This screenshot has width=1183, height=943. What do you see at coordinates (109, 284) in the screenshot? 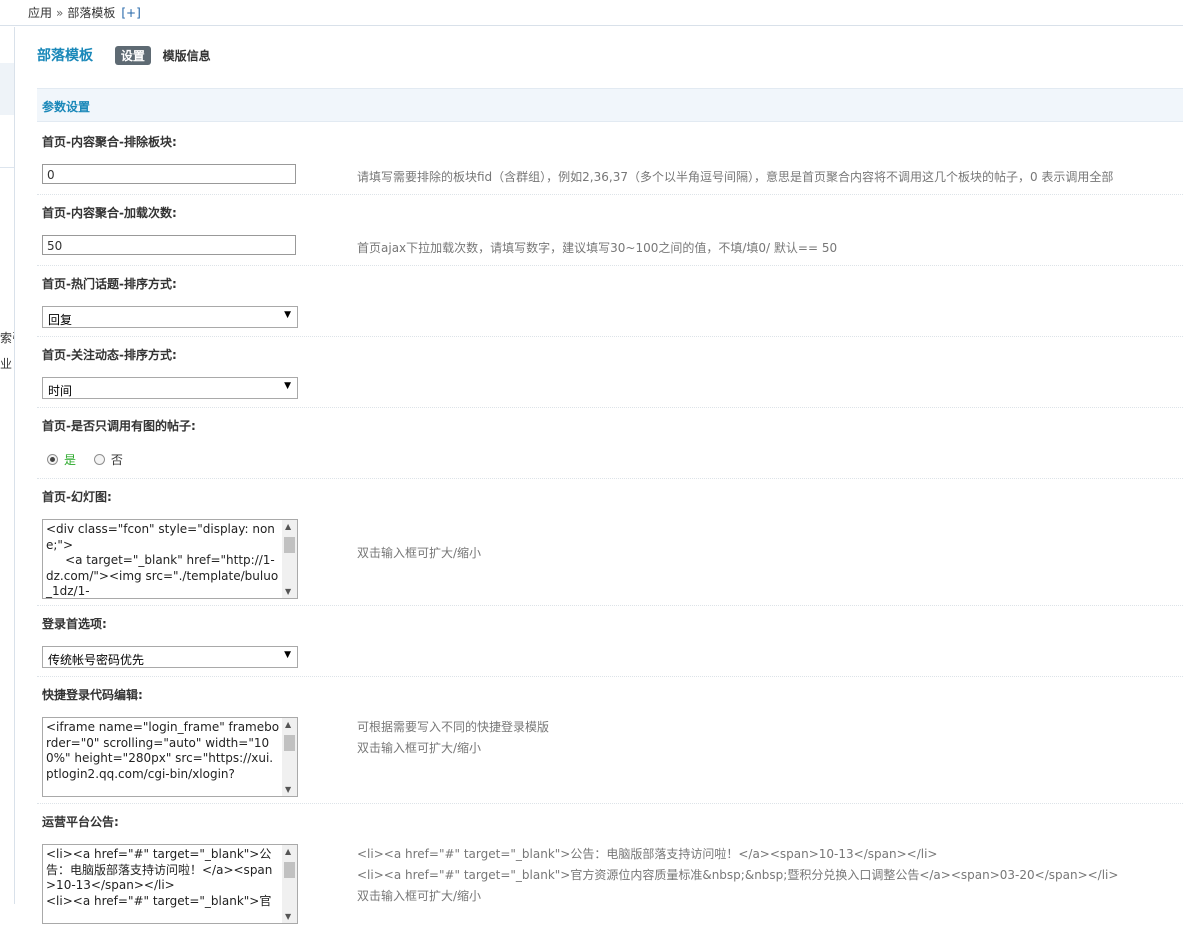
I see `setting-label: 首页-热门话题-排序方式:` at bounding box center [109, 284].